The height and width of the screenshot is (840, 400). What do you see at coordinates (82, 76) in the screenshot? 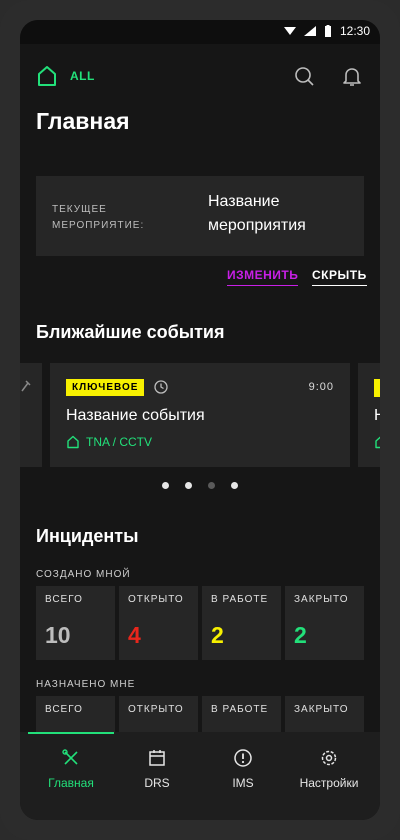
I see `filter-label: ALL` at bounding box center [82, 76].